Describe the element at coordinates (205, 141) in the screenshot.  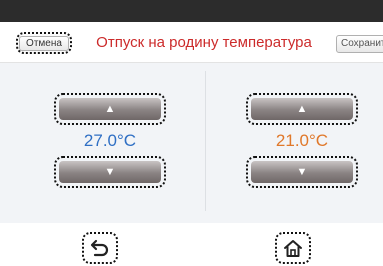
I see `panel-divider` at that location.